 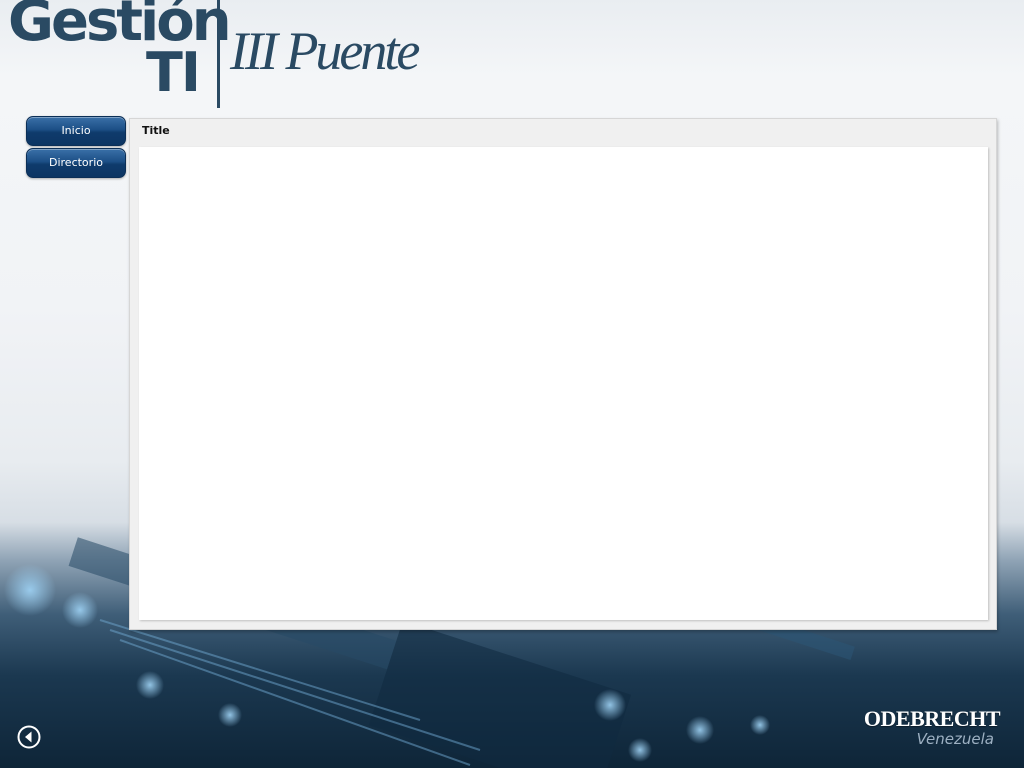 What do you see at coordinates (325, 51) in the screenshot?
I see `logo-subtitle: III Puente` at bounding box center [325, 51].